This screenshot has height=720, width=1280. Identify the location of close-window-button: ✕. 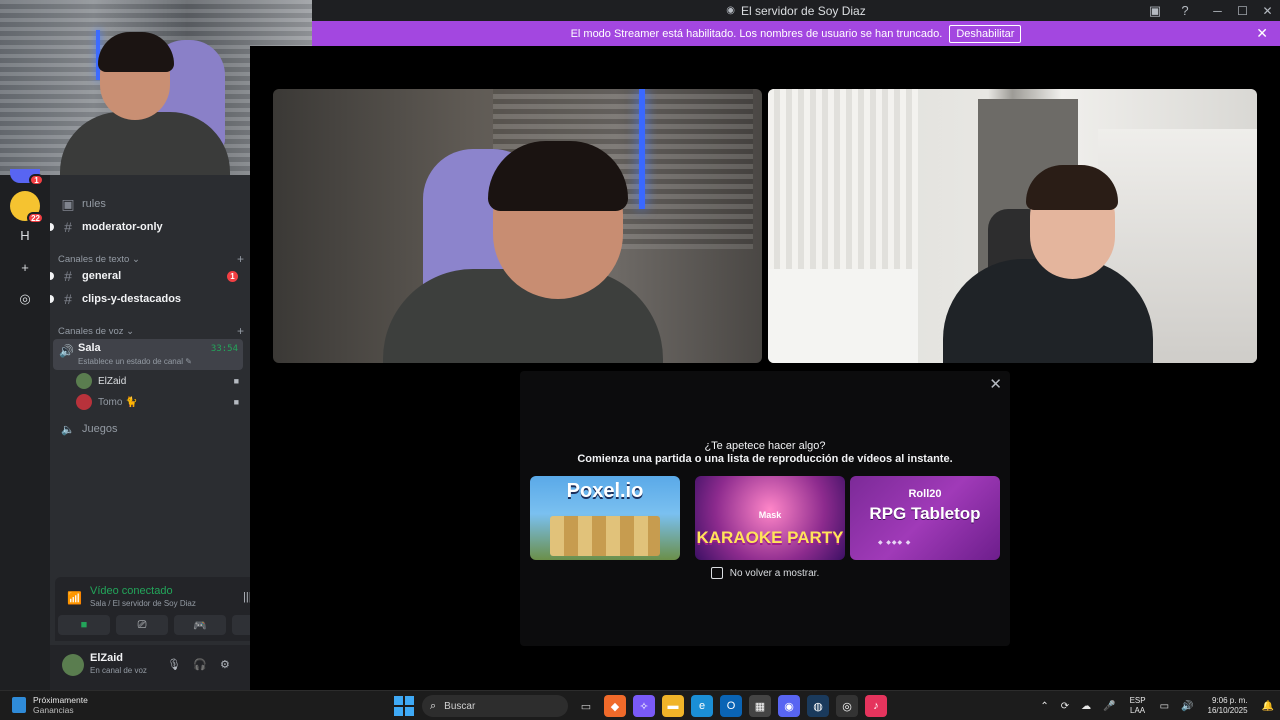
(1267, 10).